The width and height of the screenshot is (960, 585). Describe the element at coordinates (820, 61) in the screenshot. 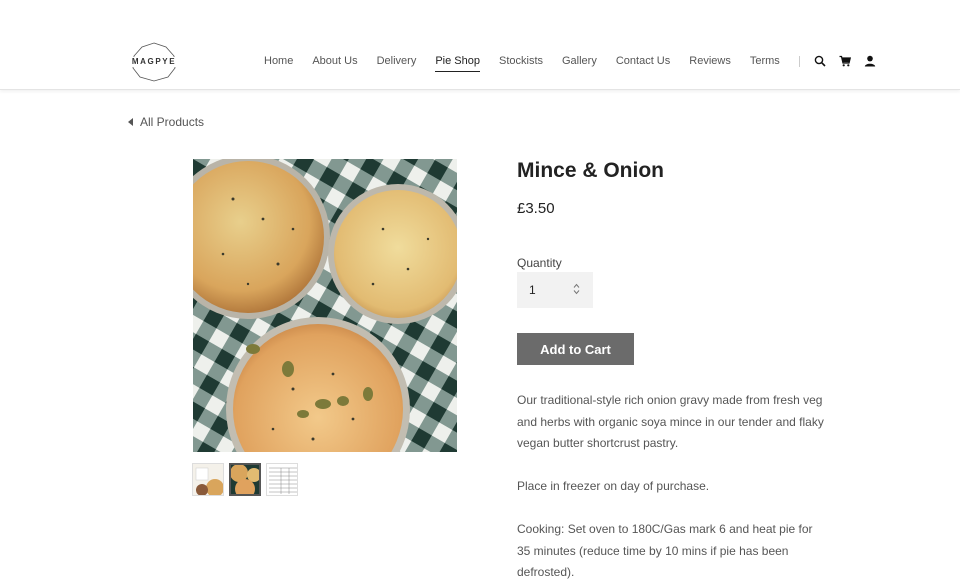

I see `search-icon` at that location.